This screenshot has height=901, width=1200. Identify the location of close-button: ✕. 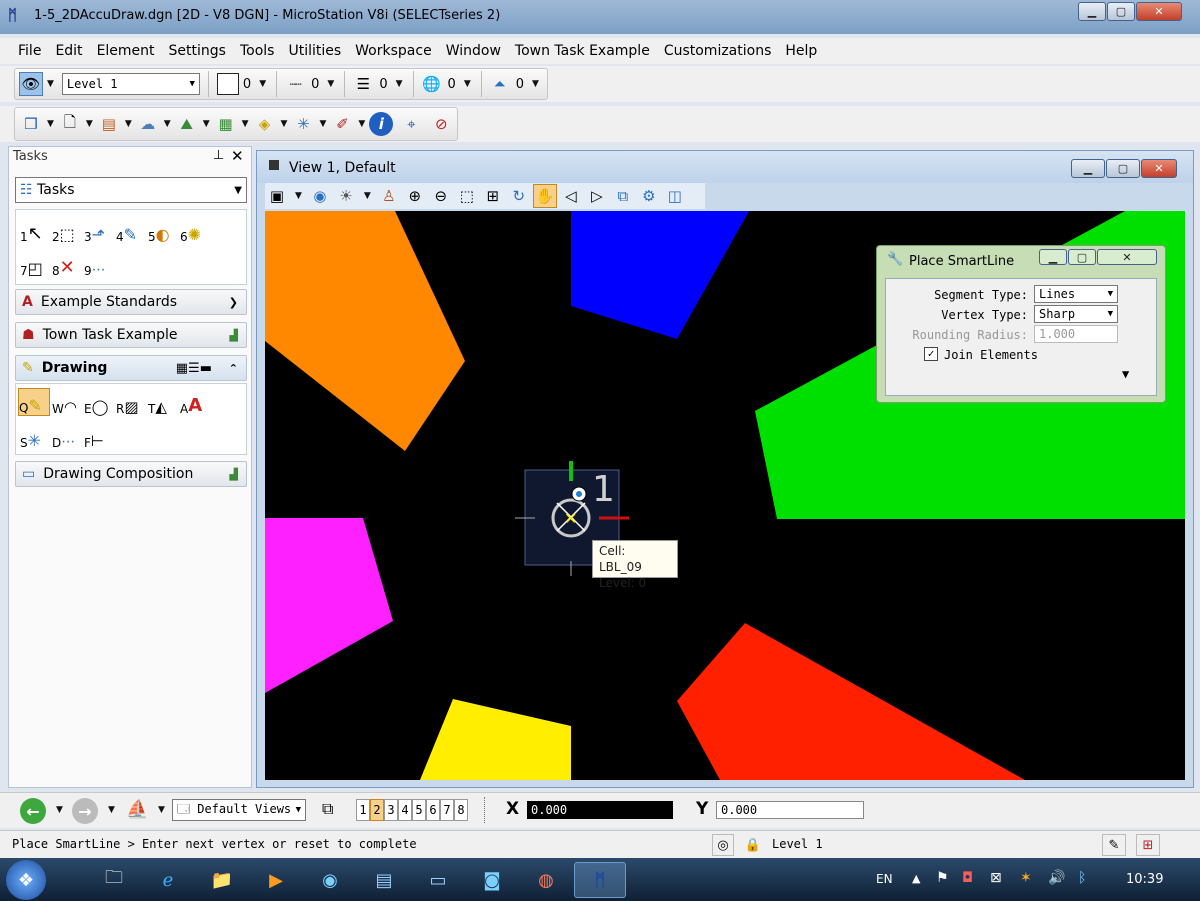
(1159, 11).